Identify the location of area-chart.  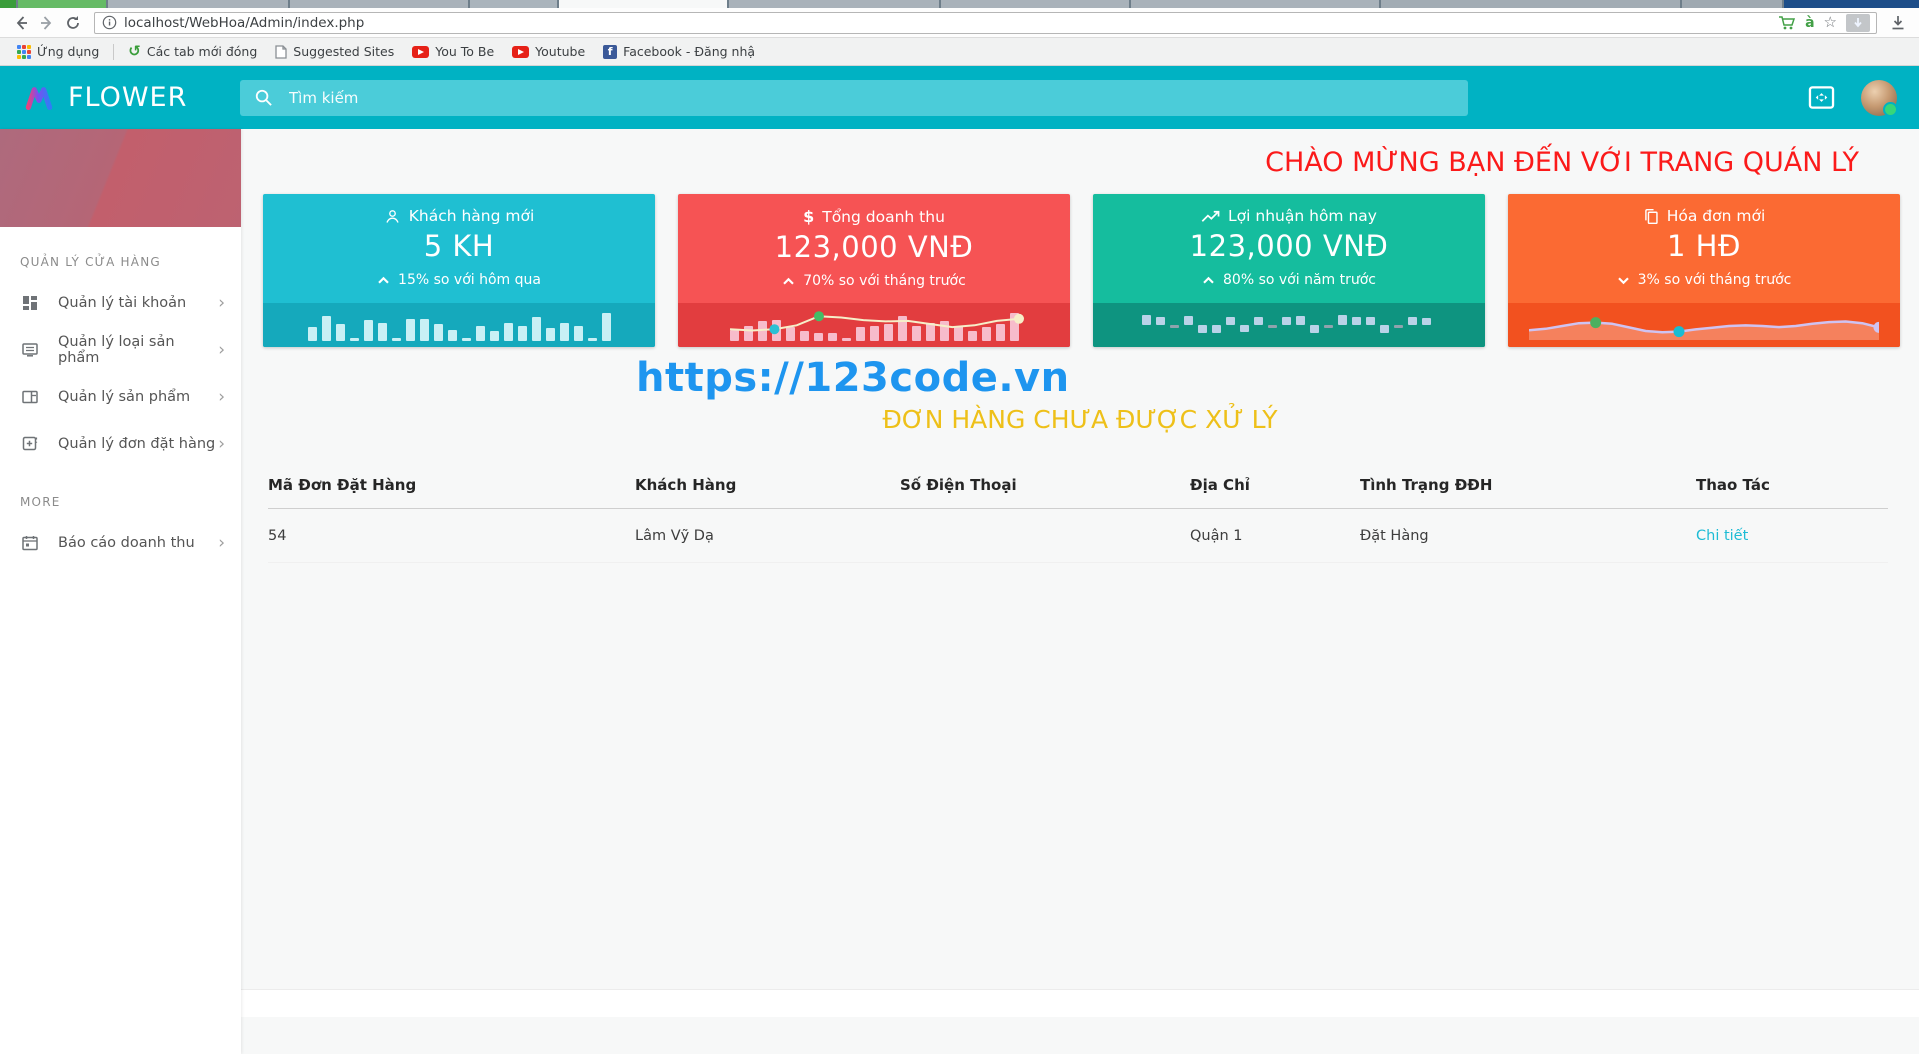
(1704, 328).